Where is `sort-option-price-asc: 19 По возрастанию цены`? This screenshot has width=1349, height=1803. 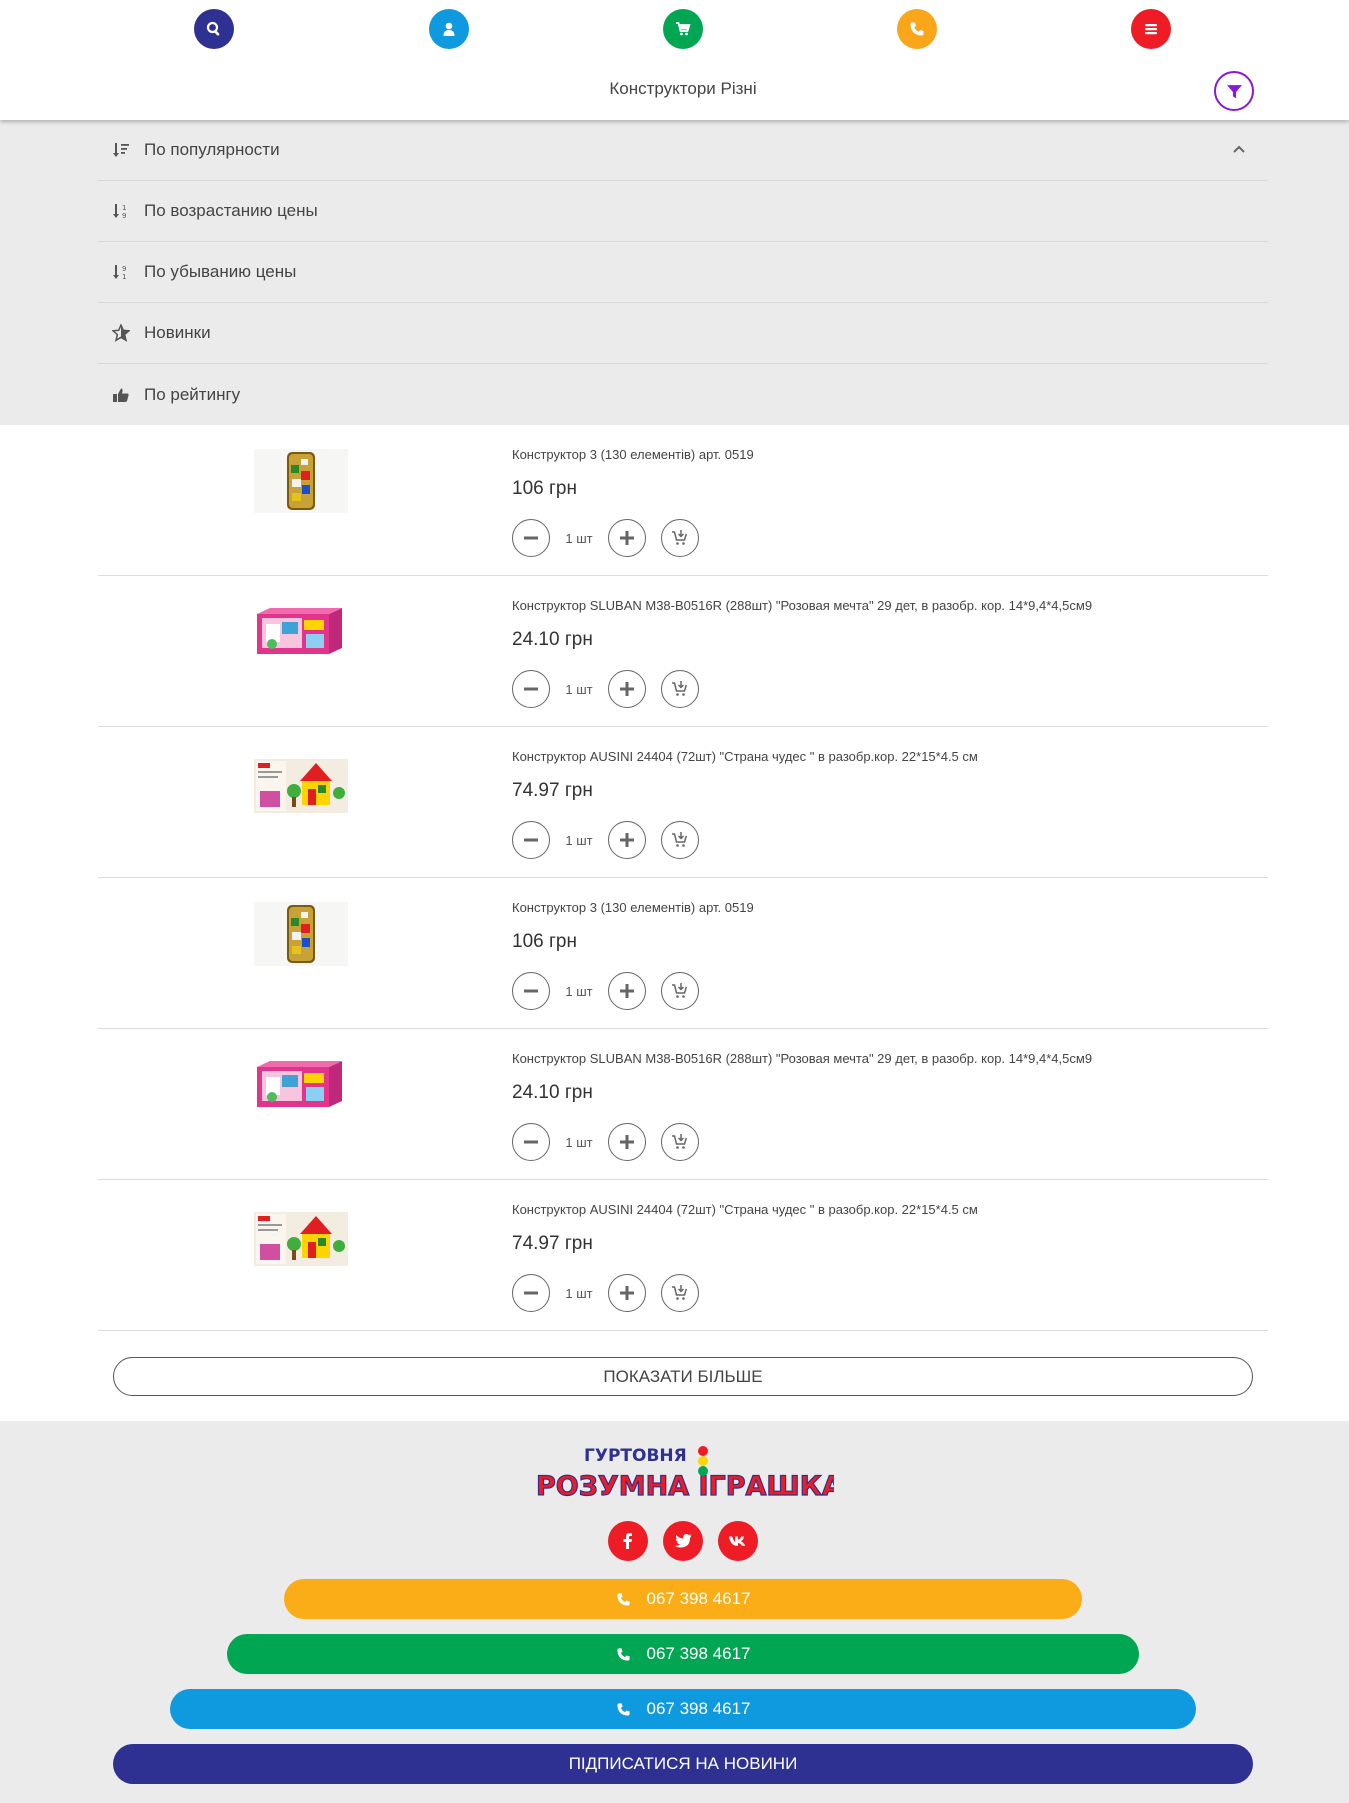
sort-option-price-asc: 19 По возрастанию цены is located at coordinates (683, 211).